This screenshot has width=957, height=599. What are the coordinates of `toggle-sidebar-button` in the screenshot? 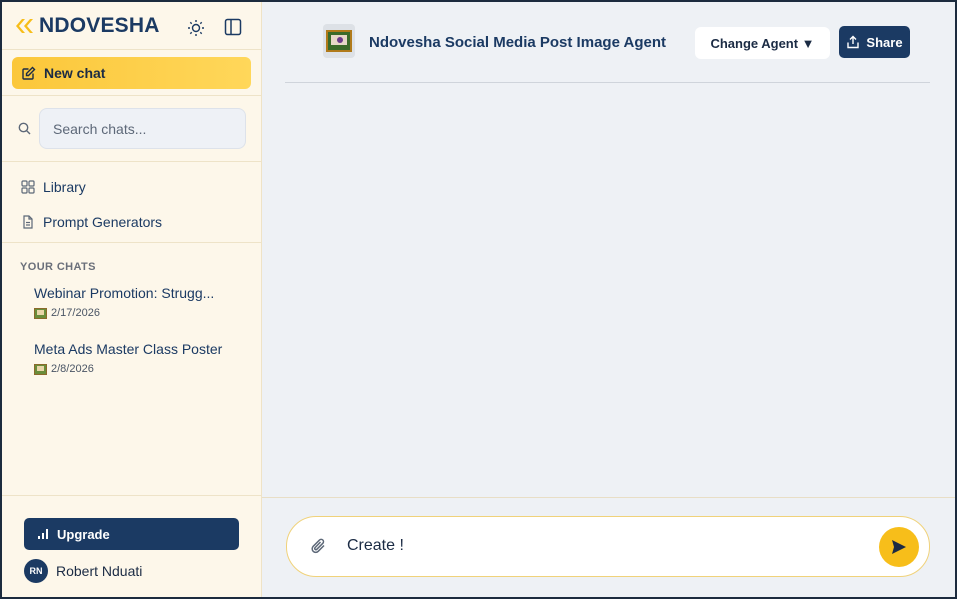 It's located at (233, 27).